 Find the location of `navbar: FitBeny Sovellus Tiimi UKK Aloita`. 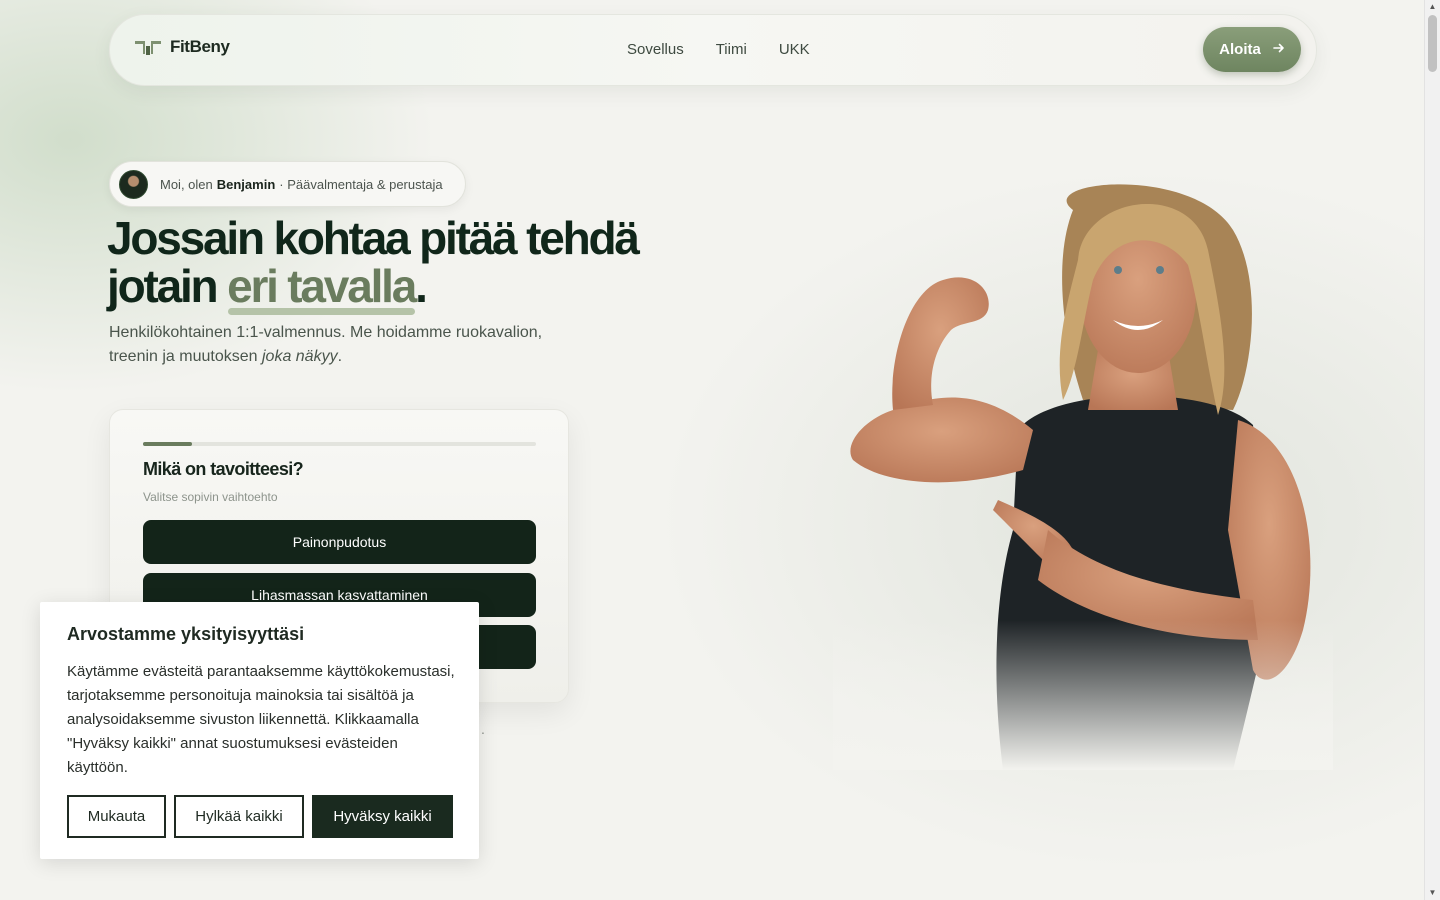

navbar: FitBeny Sovellus Tiimi UKK Aloita is located at coordinates (713, 50).